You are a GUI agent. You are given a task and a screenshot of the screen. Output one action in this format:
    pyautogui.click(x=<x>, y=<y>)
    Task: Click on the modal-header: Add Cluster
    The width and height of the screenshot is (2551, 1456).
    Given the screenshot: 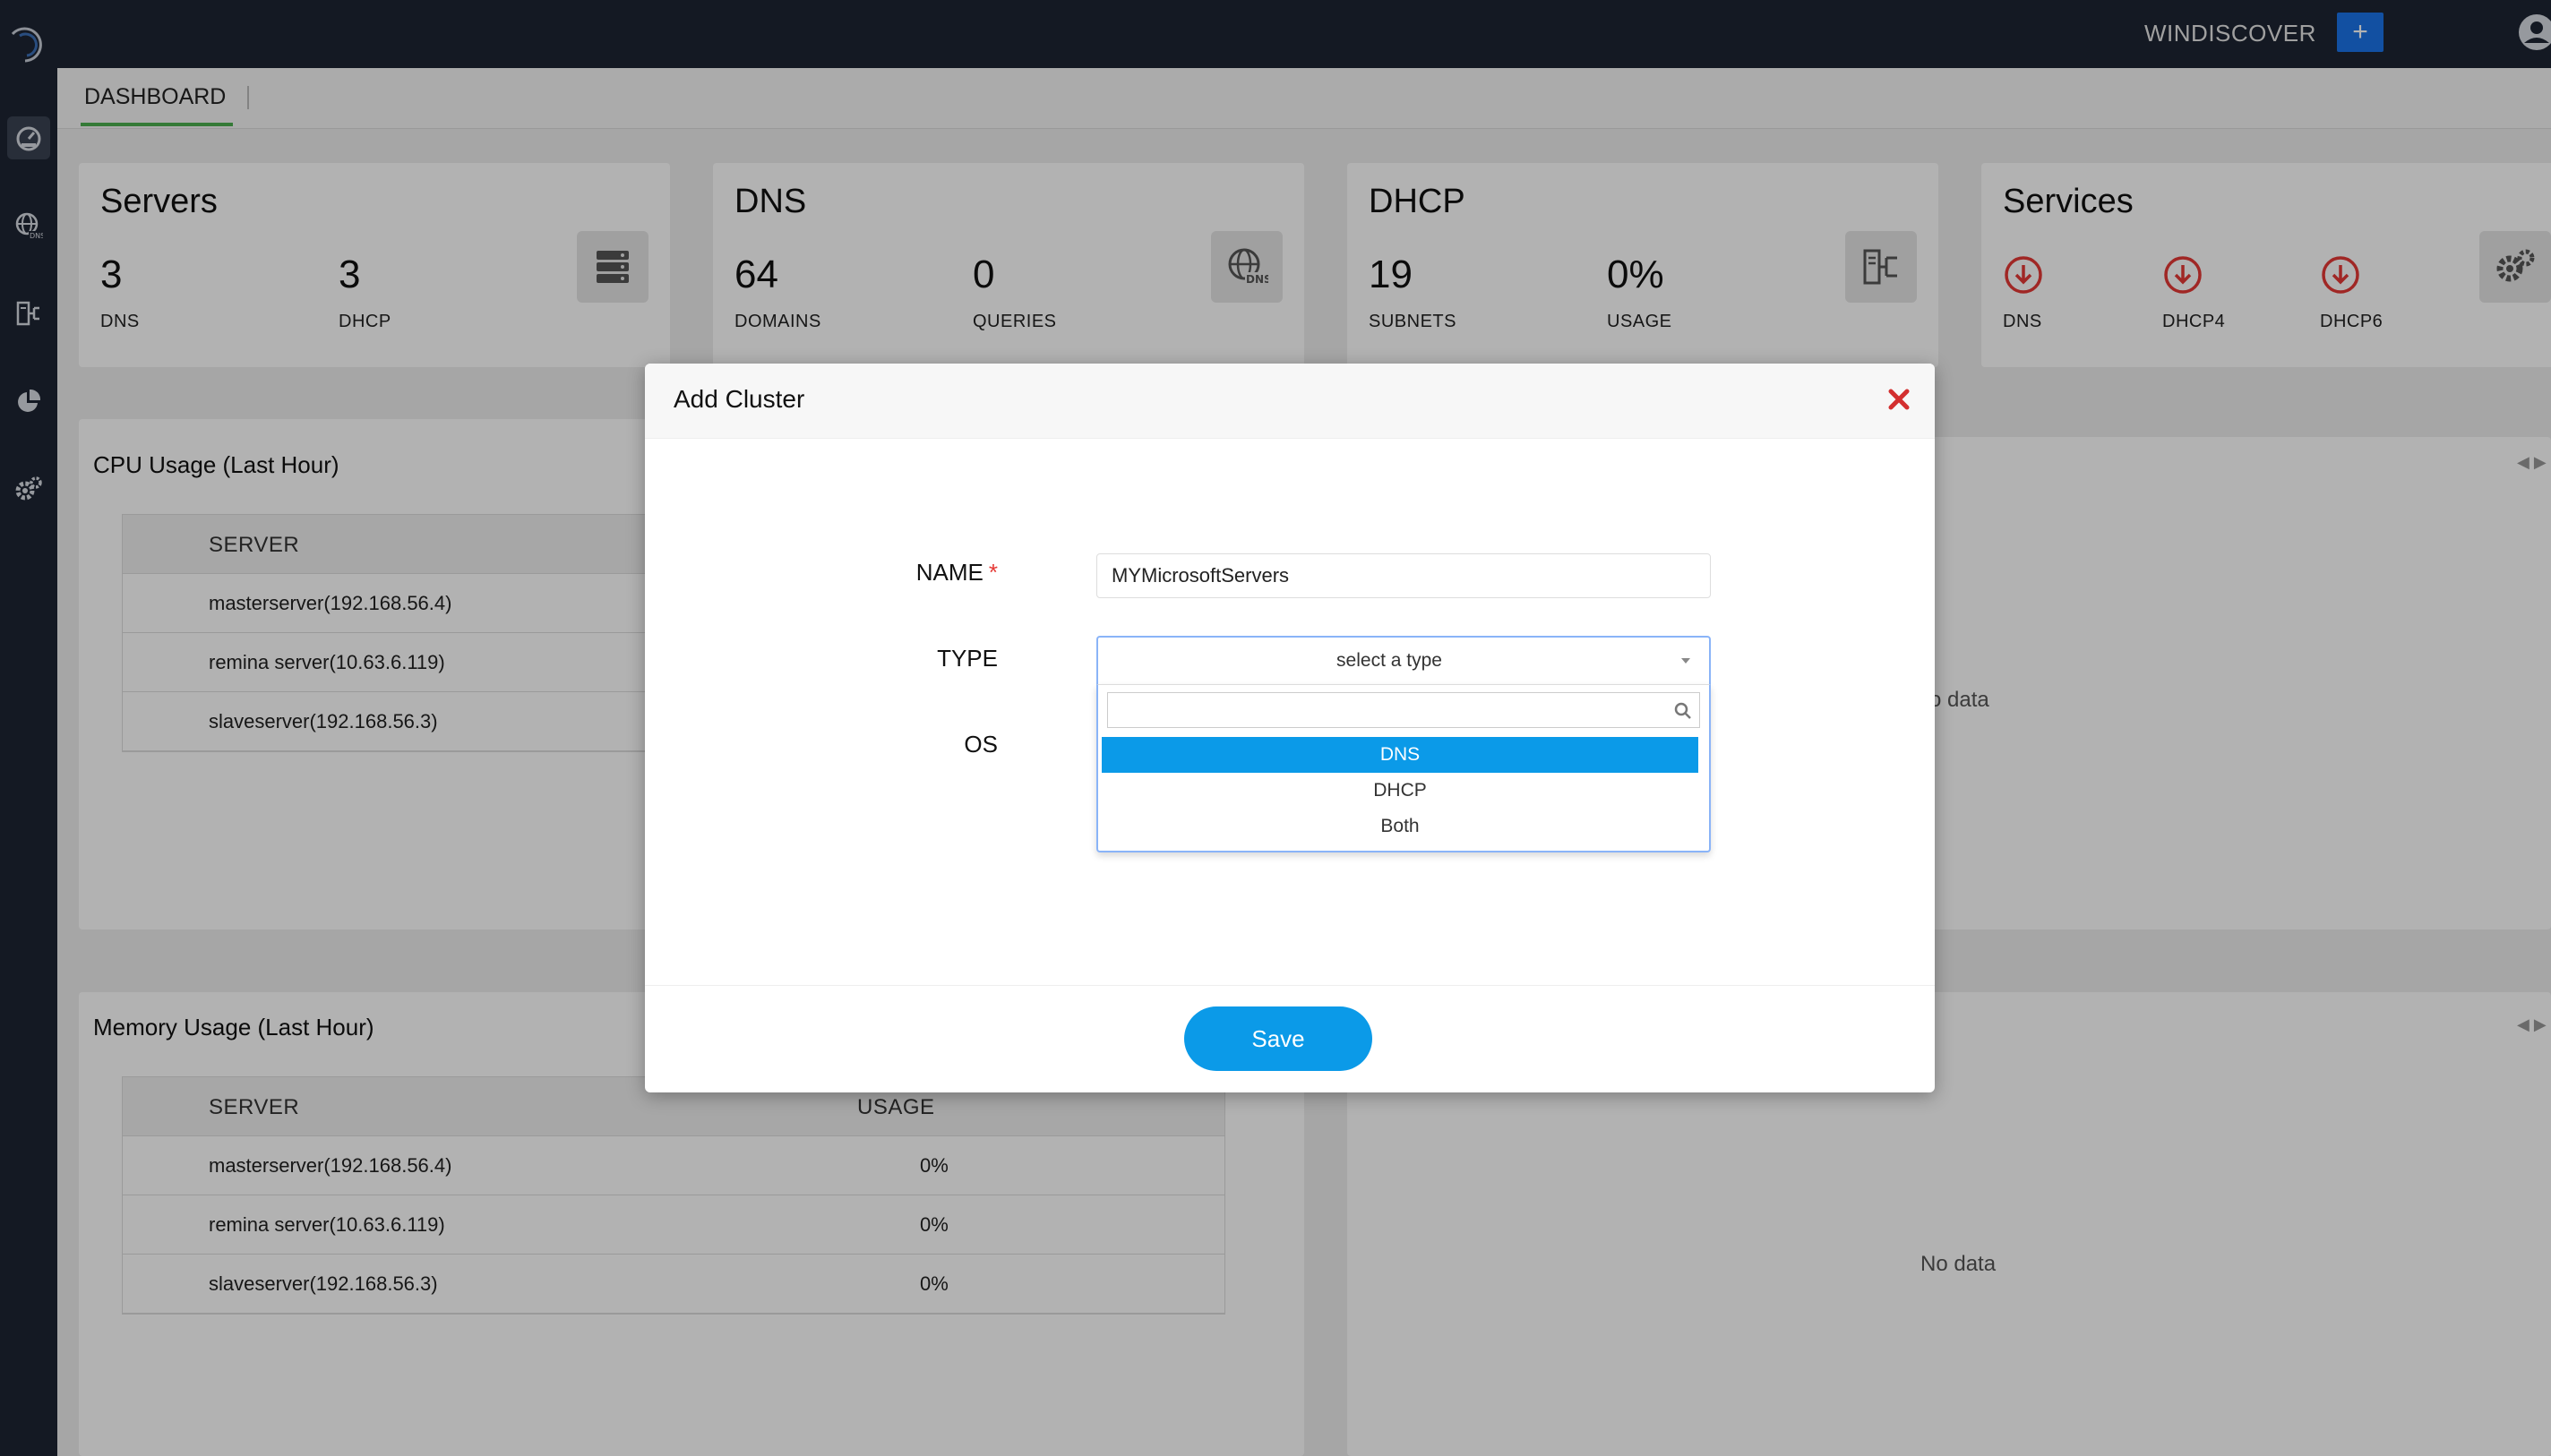 What is the action you would take?
    pyautogui.click(x=1290, y=401)
    